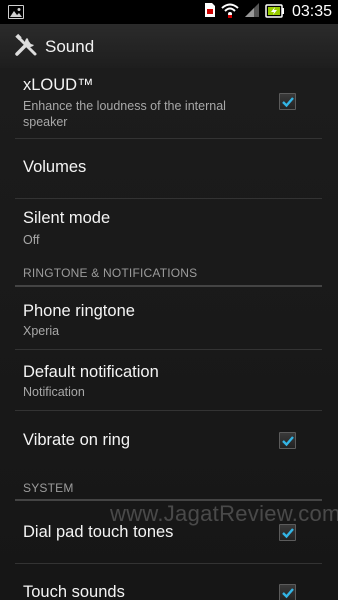  Describe the element at coordinates (77, 440) in the screenshot. I see `setting-title: Vibrate on ring` at that location.